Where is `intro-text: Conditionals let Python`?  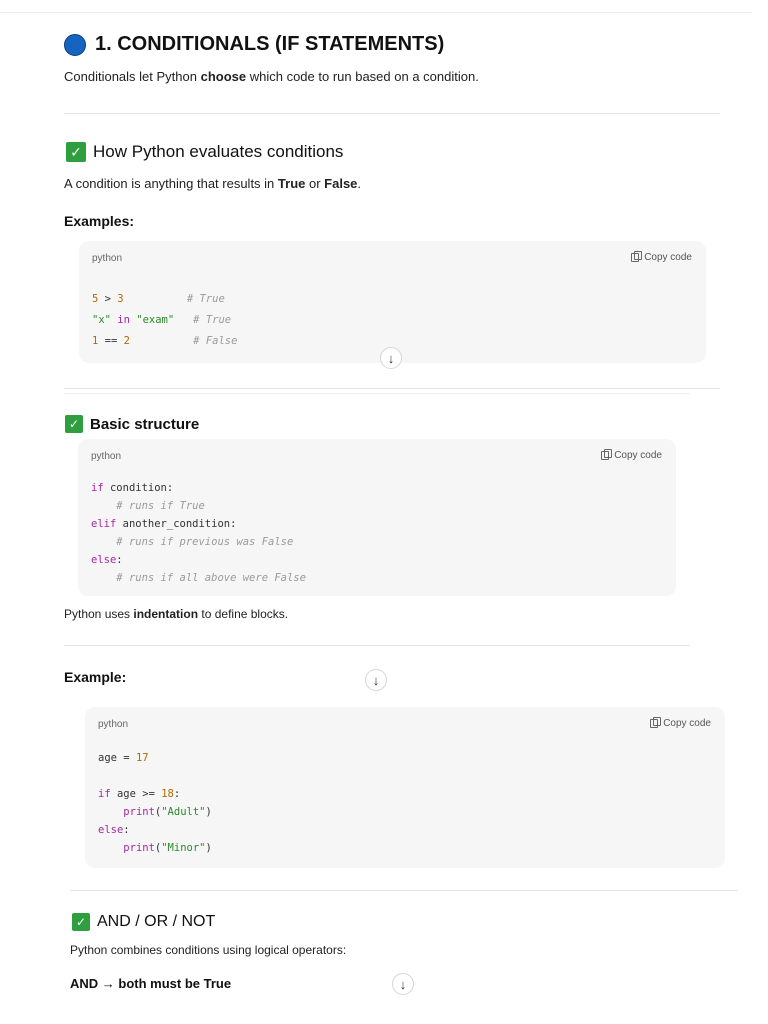
intro-text: Conditionals let Python is located at coordinates (132, 76).